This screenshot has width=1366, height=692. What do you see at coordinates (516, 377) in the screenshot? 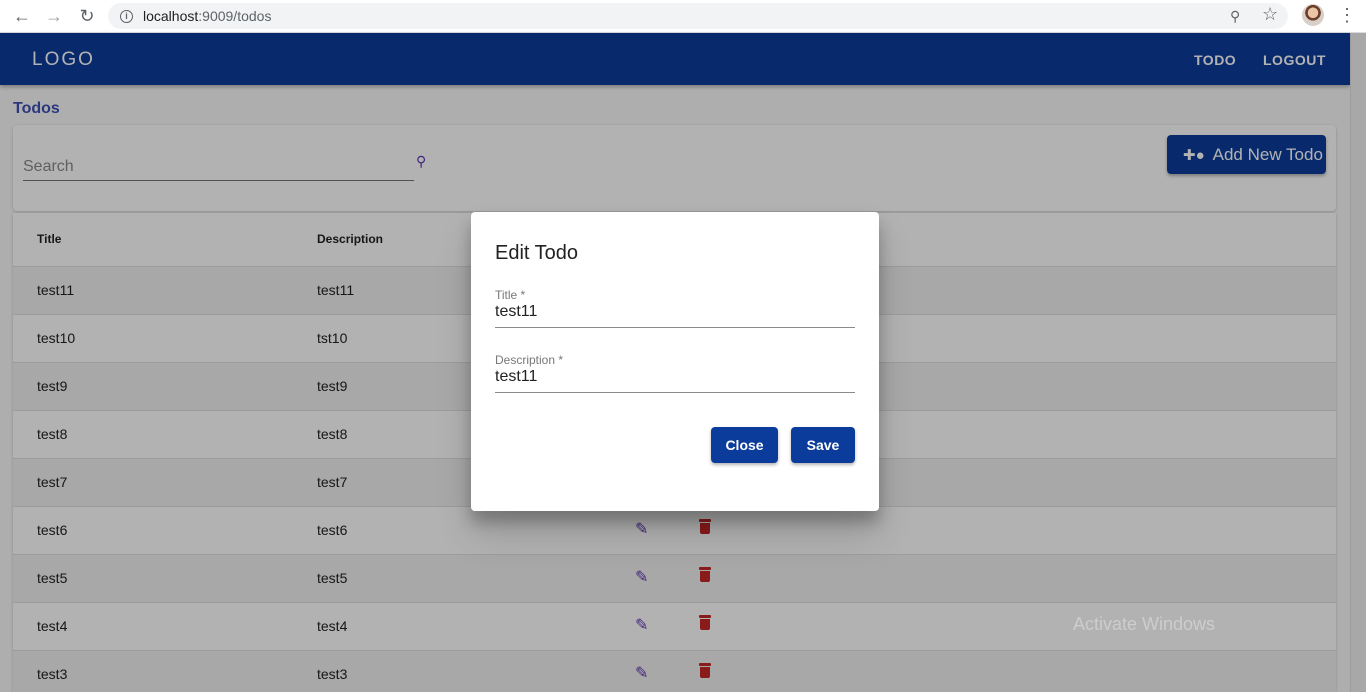
I see `description-field-value: test11` at bounding box center [516, 377].